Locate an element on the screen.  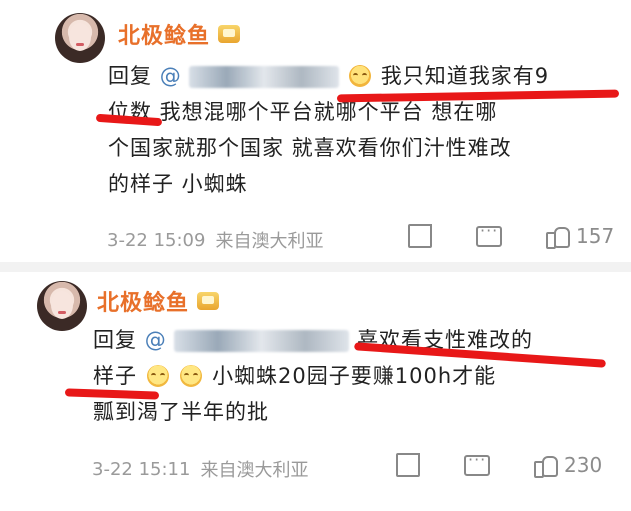
comment-line-3: 个国家就那个国家 就喜欢看你们汁性难改 is located at coordinates (310, 148).